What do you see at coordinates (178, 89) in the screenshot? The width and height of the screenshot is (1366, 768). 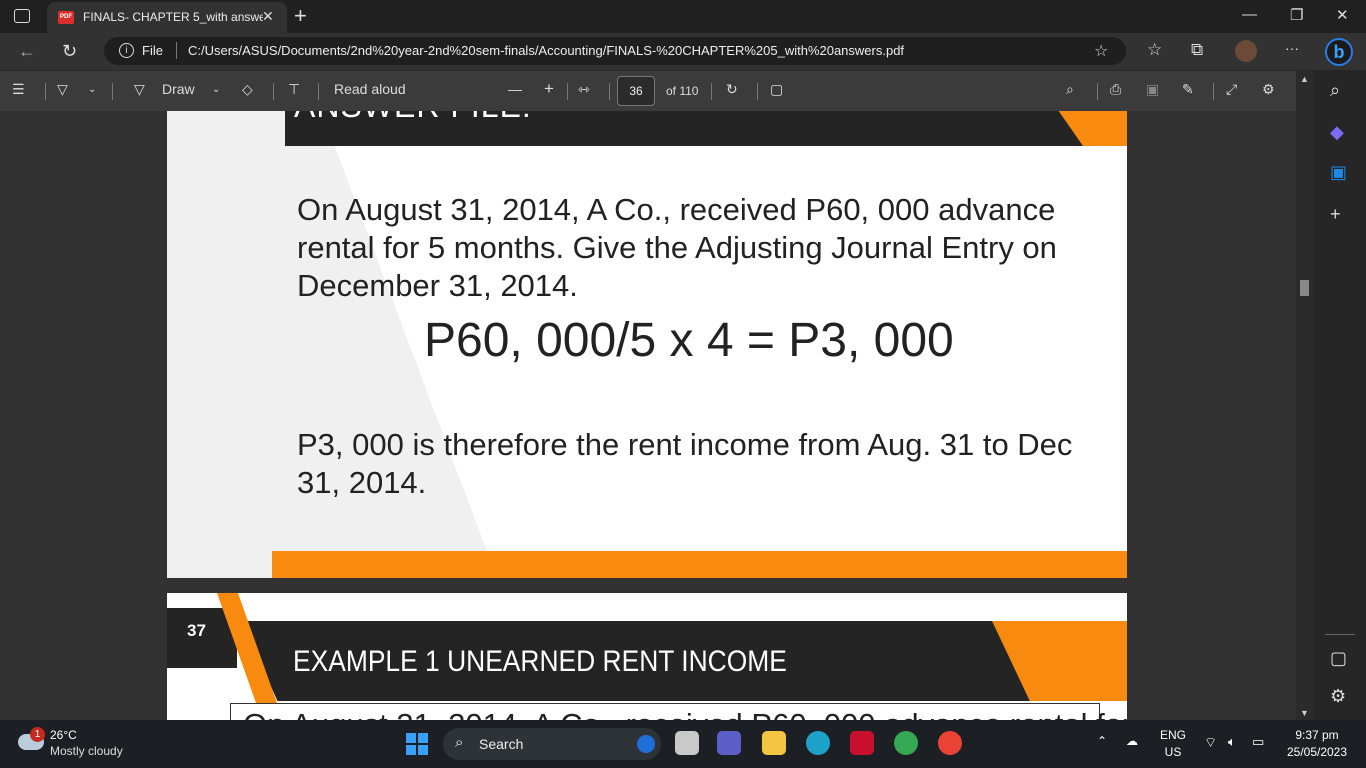 I see `draw-button: Draw` at bounding box center [178, 89].